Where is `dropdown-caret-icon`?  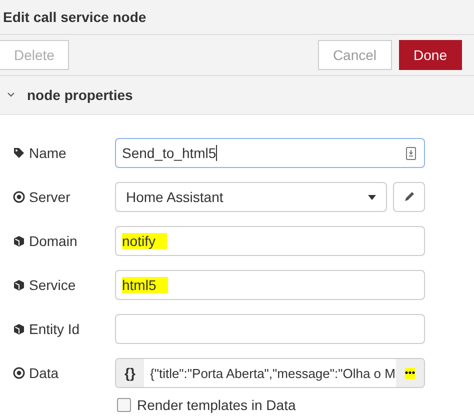
dropdown-caret-icon is located at coordinates (372, 197).